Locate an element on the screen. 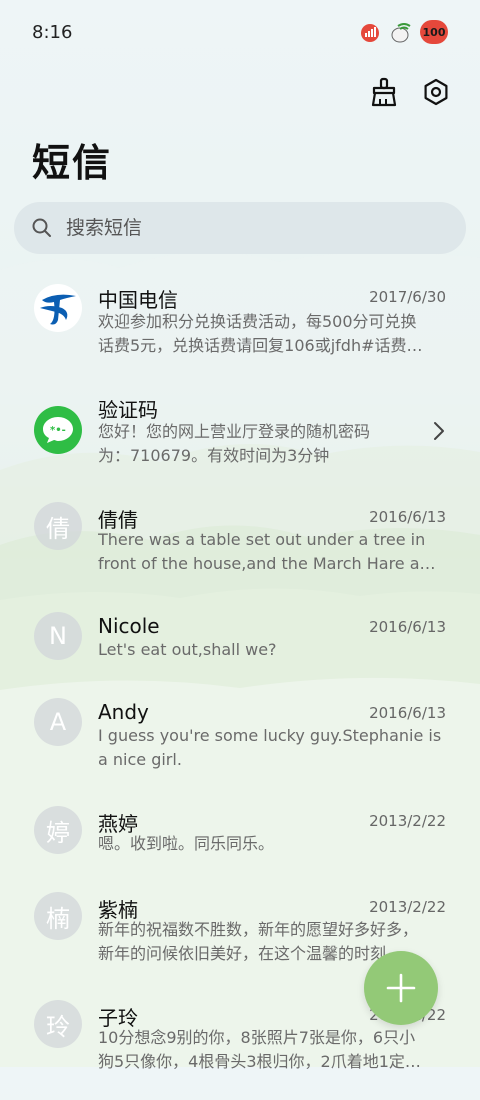 The image size is (480, 1100). conversation-preview: 您好！您的网上营业厅登录的随机密码 为：710679。有效时间为3分钟 is located at coordinates (271, 444).